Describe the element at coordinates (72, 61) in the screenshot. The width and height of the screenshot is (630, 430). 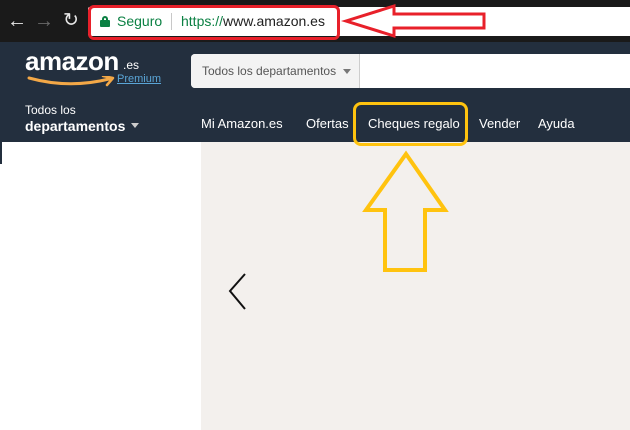
I see `logo-wordmark: amazon` at that location.